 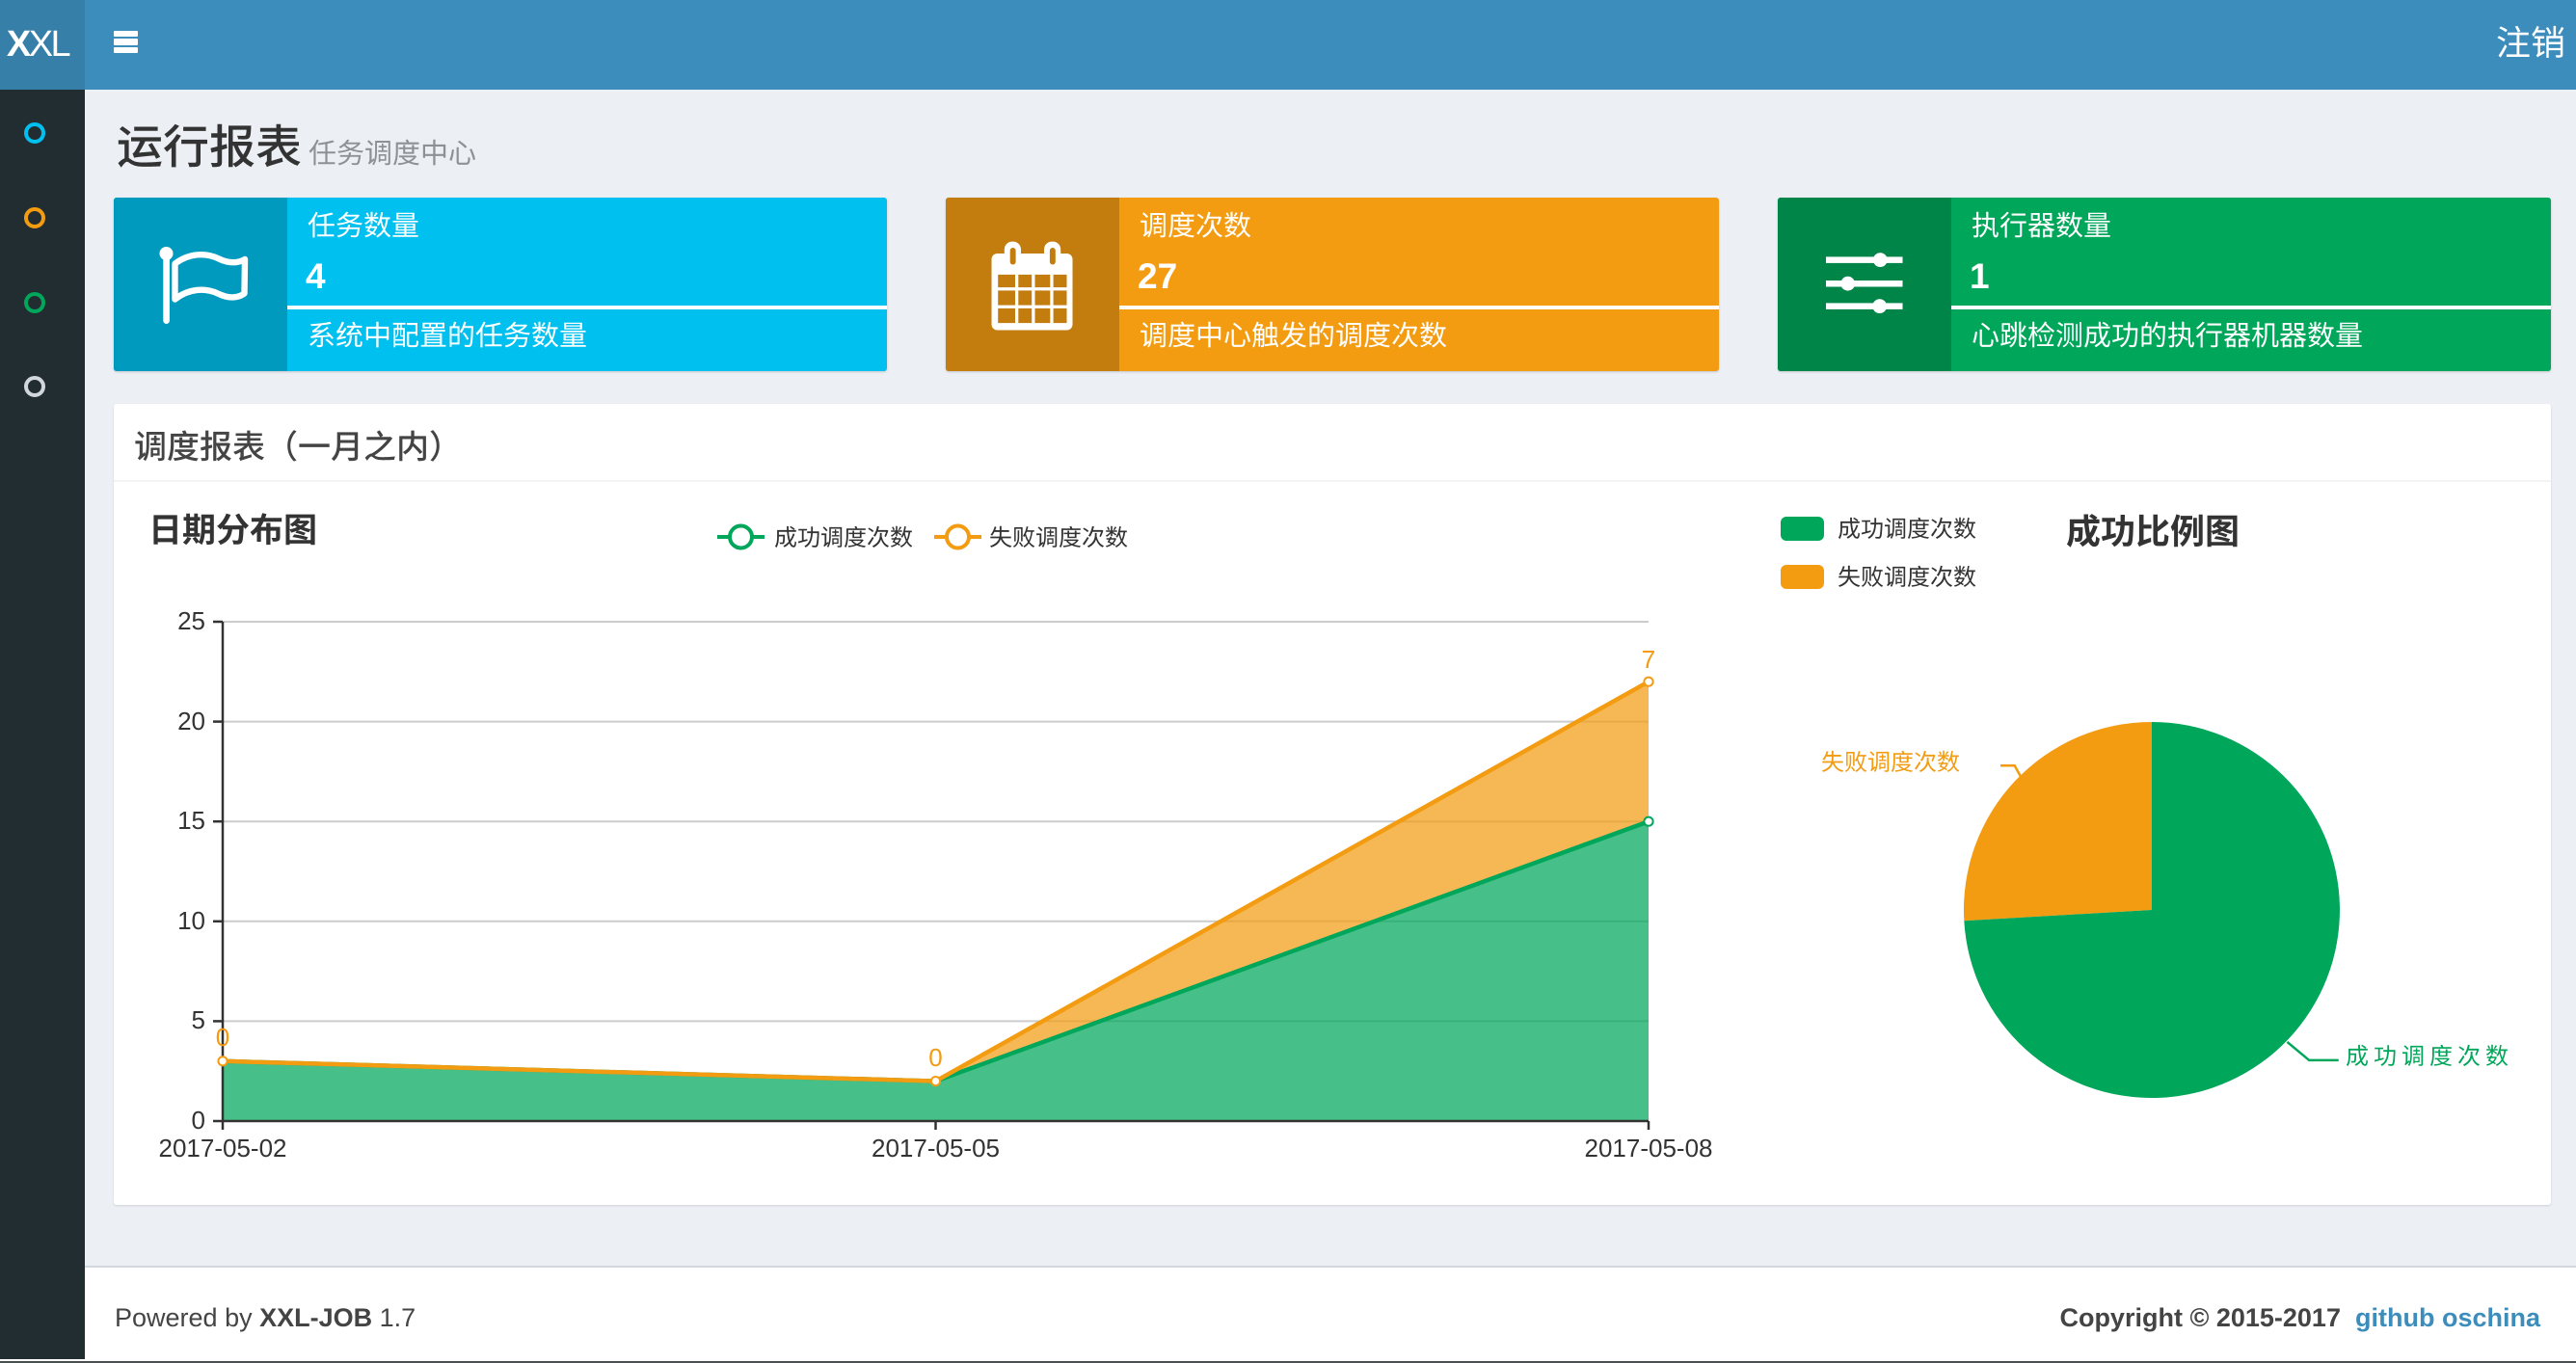 What do you see at coordinates (191, 920) in the screenshot?
I see `svg-text: 10` at bounding box center [191, 920].